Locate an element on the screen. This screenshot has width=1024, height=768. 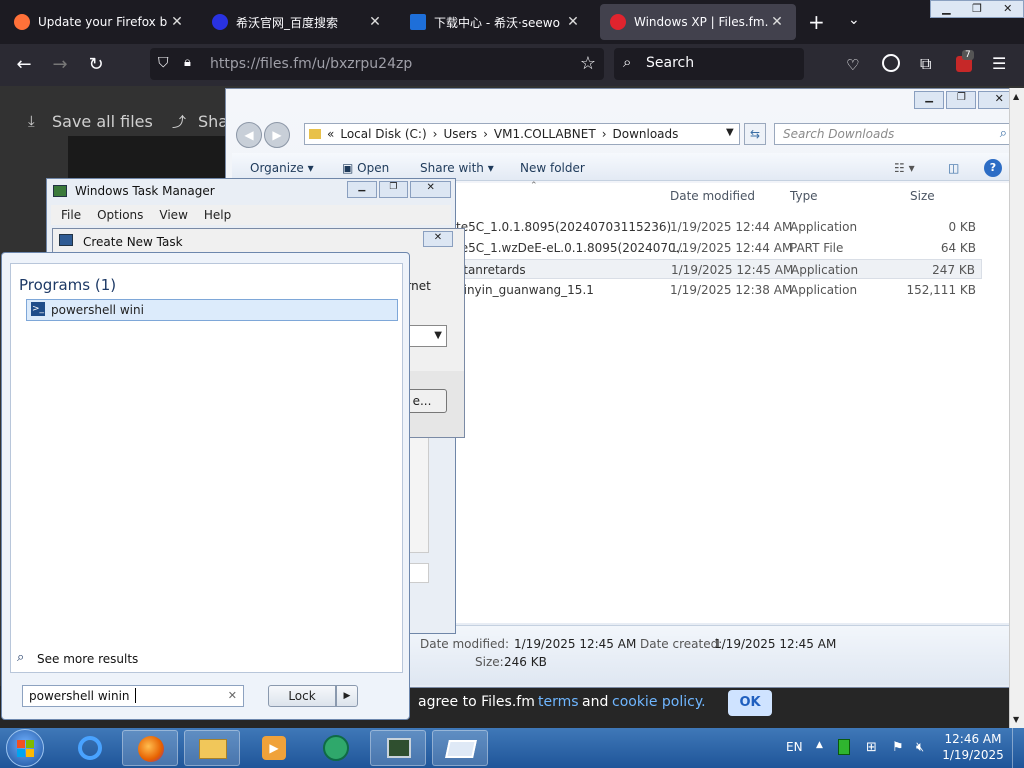
process-list-scrollbar is located at coordinates (419, 495).